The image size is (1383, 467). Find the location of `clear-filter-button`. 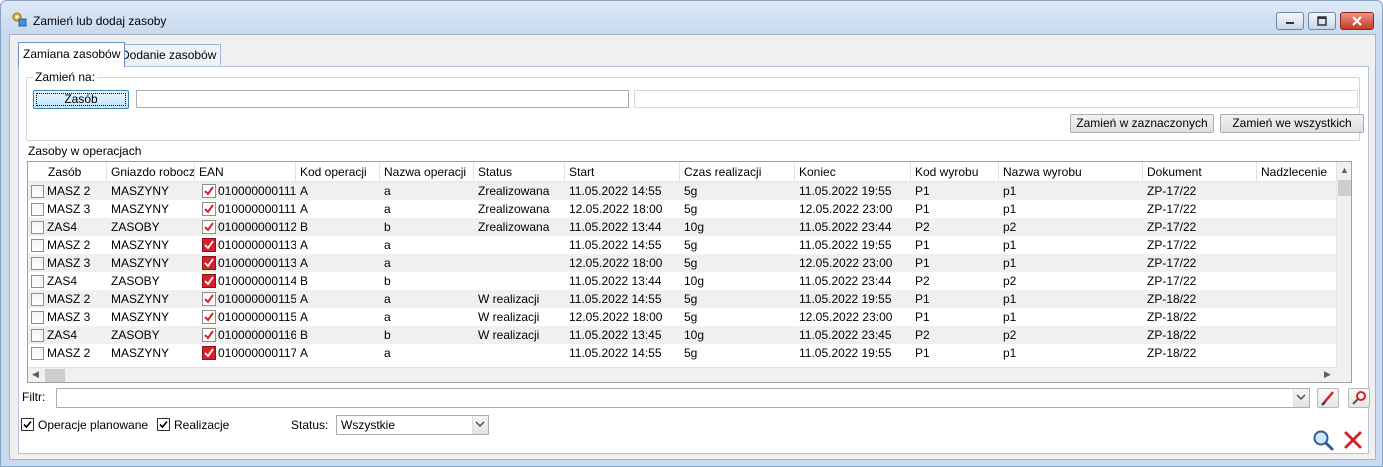

clear-filter-button is located at coordinates (1328, 398).